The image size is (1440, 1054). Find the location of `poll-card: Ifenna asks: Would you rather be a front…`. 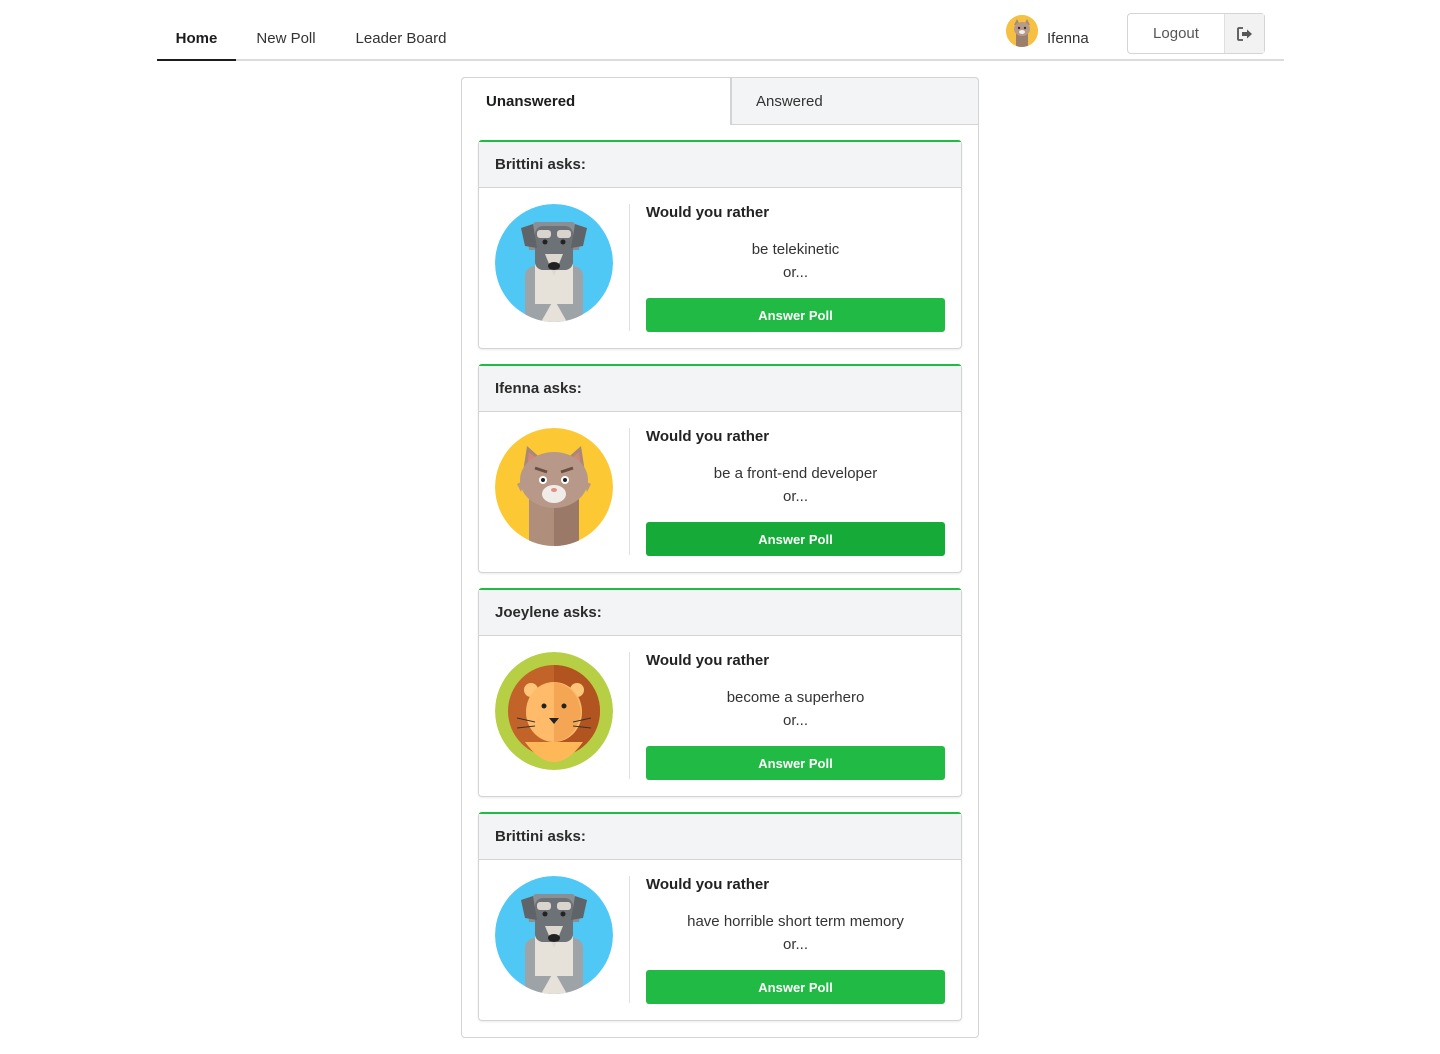

poll-card: Ifenna asks: Would you rather be a front… is located at coordinates (720, 468).